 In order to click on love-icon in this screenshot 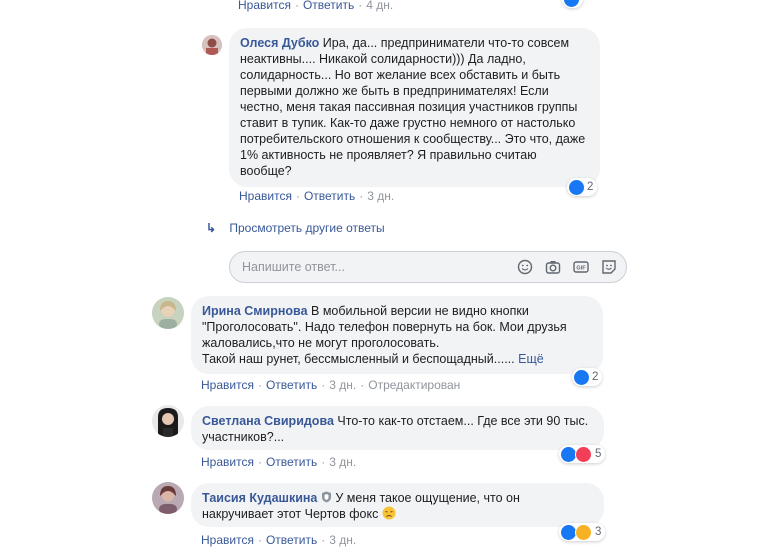, I will do `click(583, 454)`.